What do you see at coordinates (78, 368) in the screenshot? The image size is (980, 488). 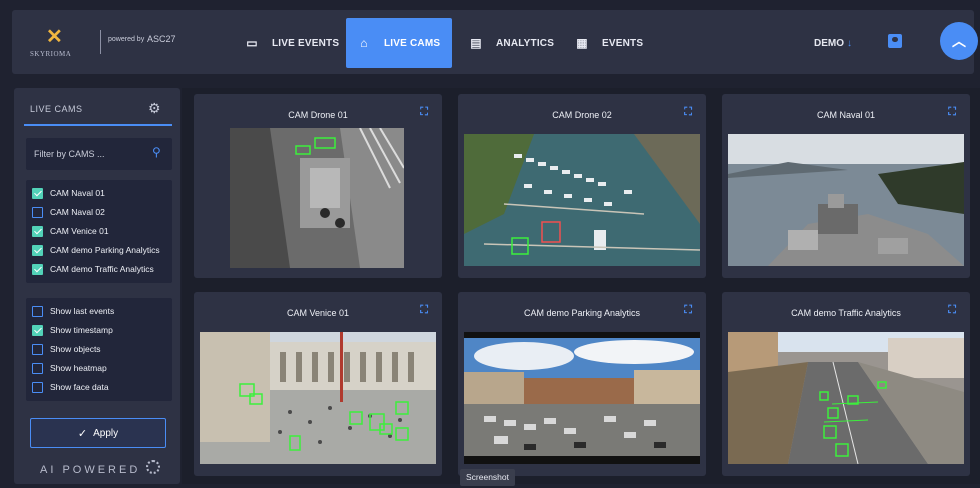 I see `checkbox-label: Show heatmap` at bounding box center [78, 368].